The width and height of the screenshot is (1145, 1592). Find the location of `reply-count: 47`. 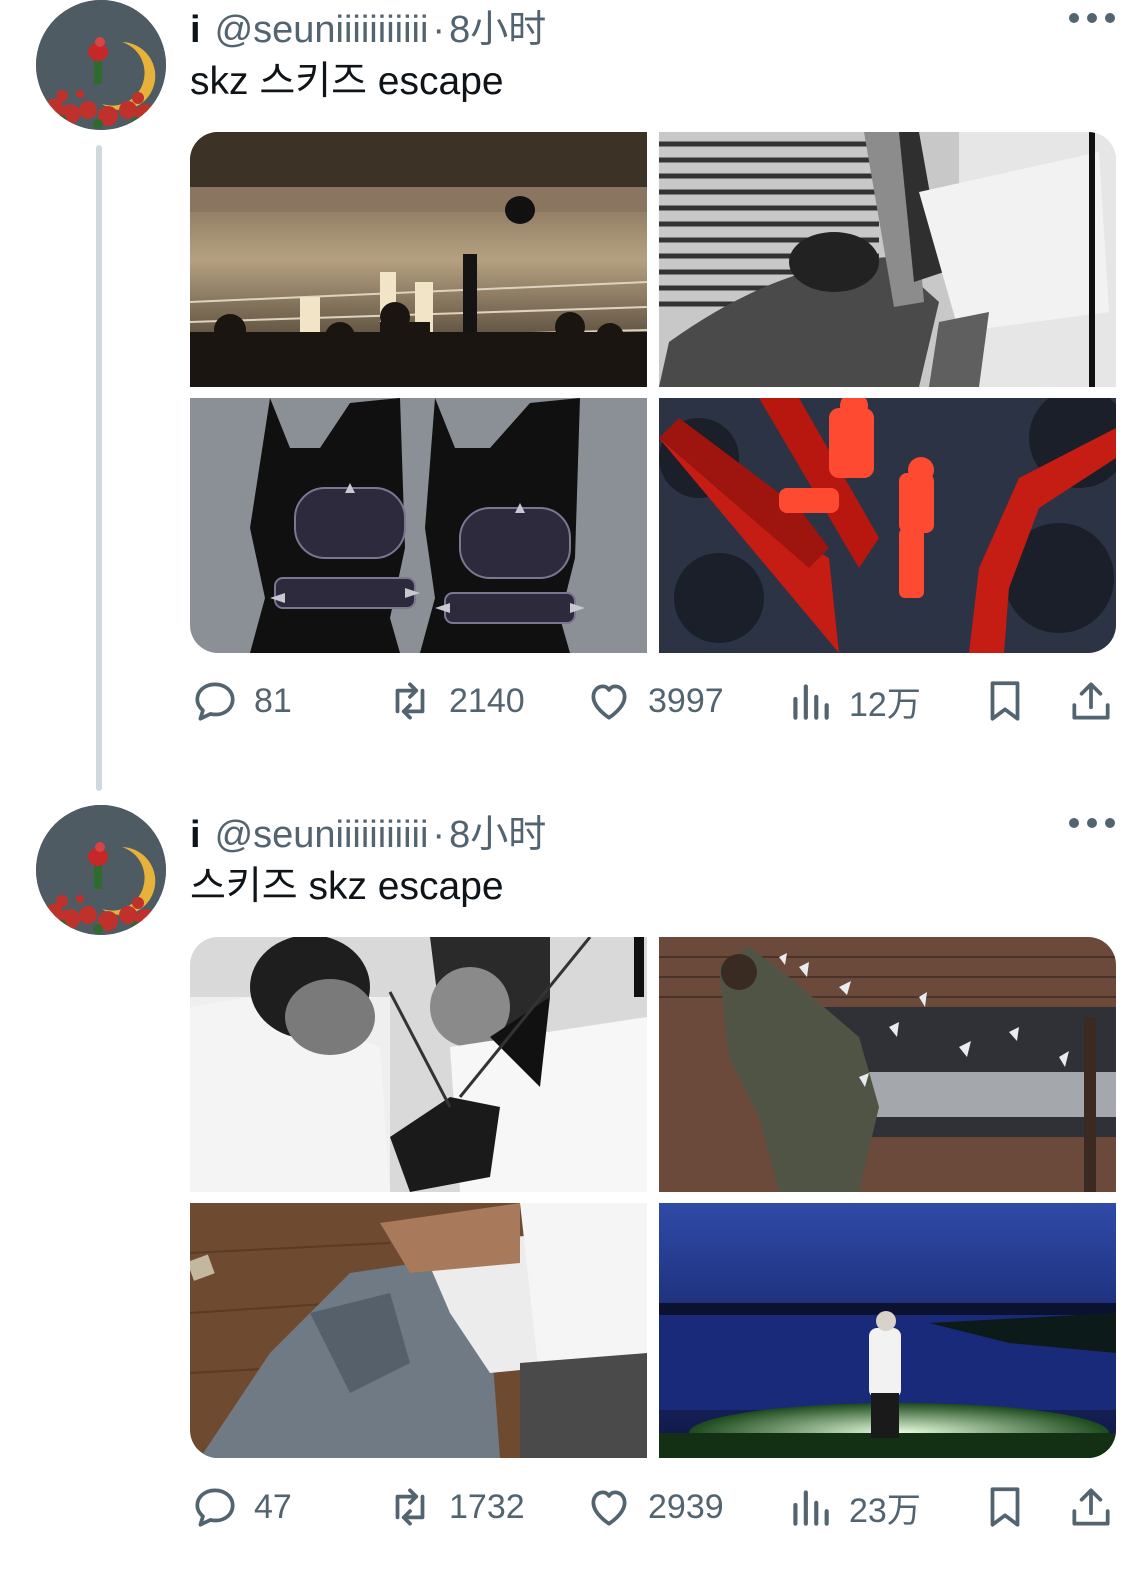

reply-count: 47 is located at coordinates (273, 1506).